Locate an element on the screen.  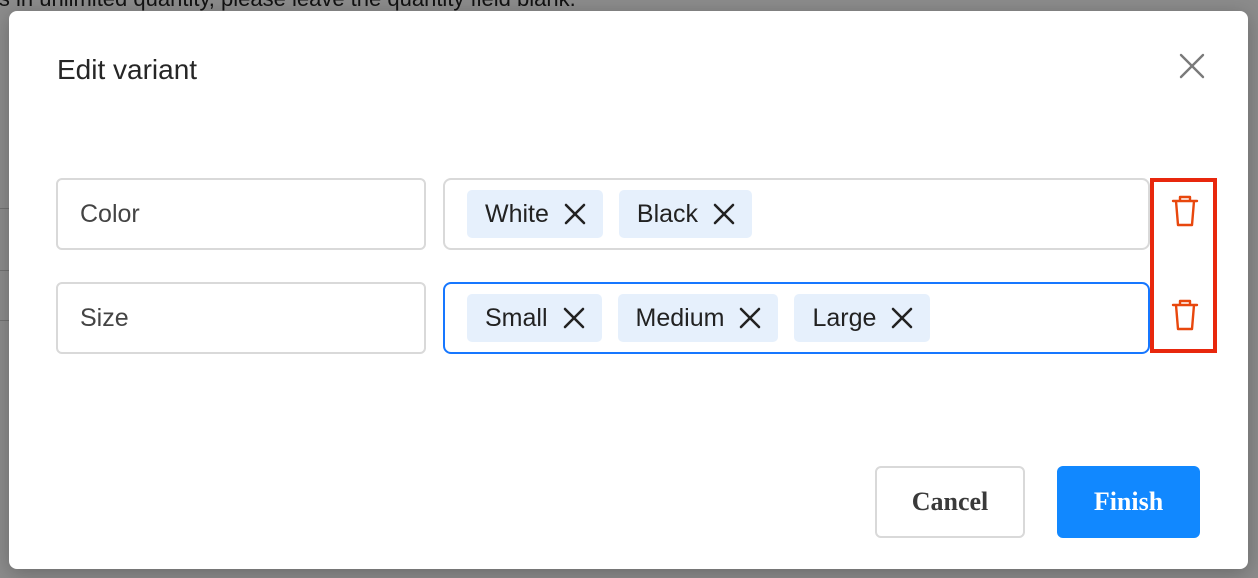
close-button is located at coordinates (1192, 66).